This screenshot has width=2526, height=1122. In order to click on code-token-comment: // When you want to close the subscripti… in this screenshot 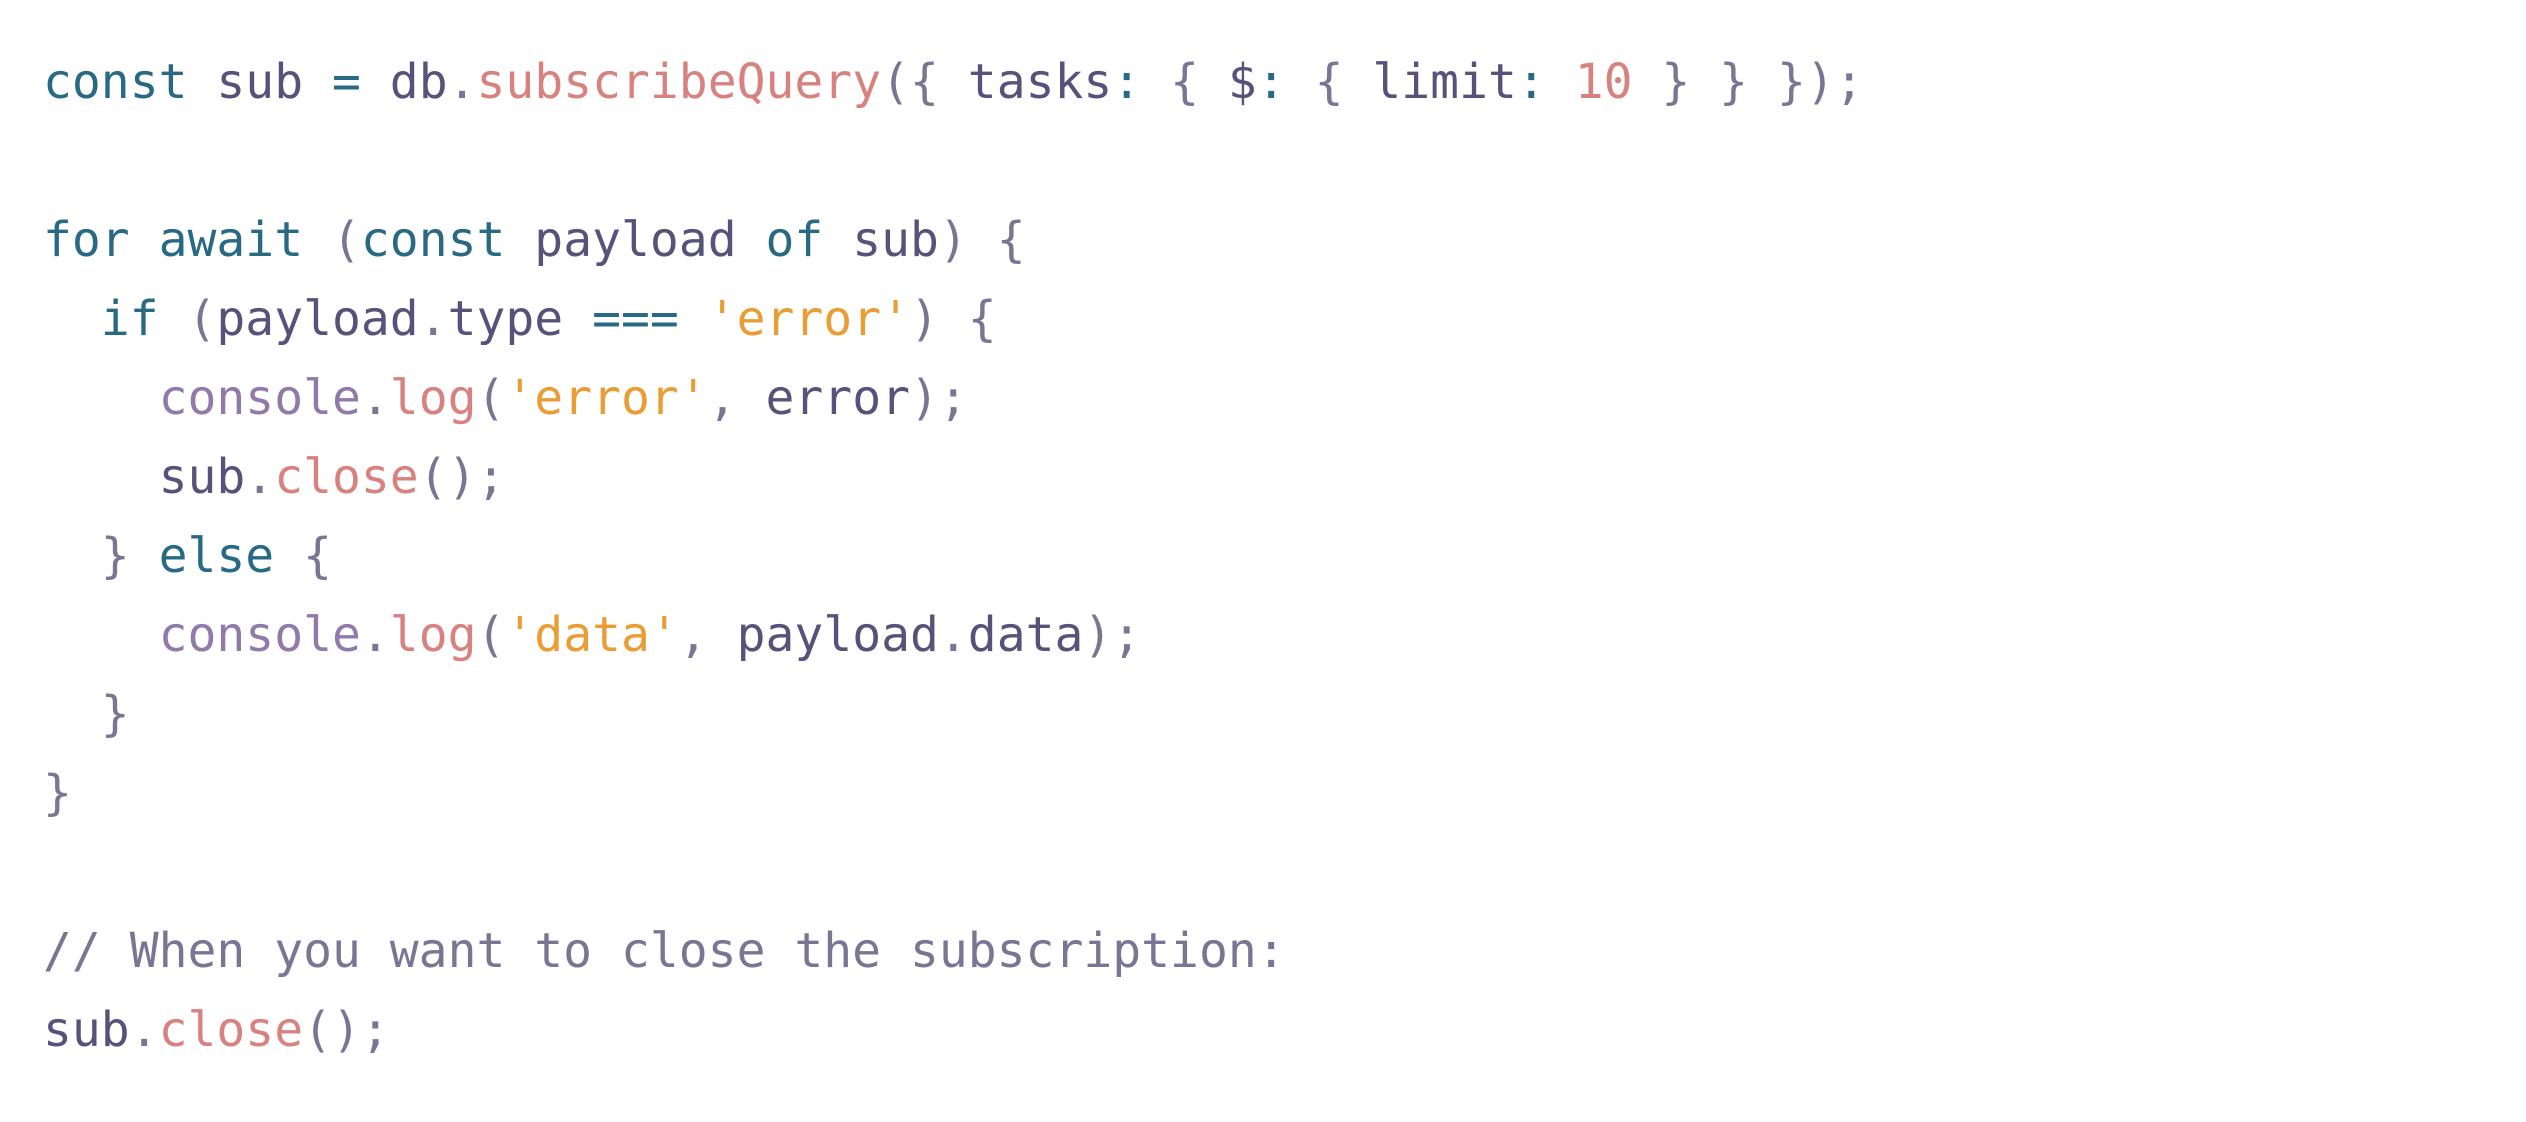, I will do `click(664, 951)`.